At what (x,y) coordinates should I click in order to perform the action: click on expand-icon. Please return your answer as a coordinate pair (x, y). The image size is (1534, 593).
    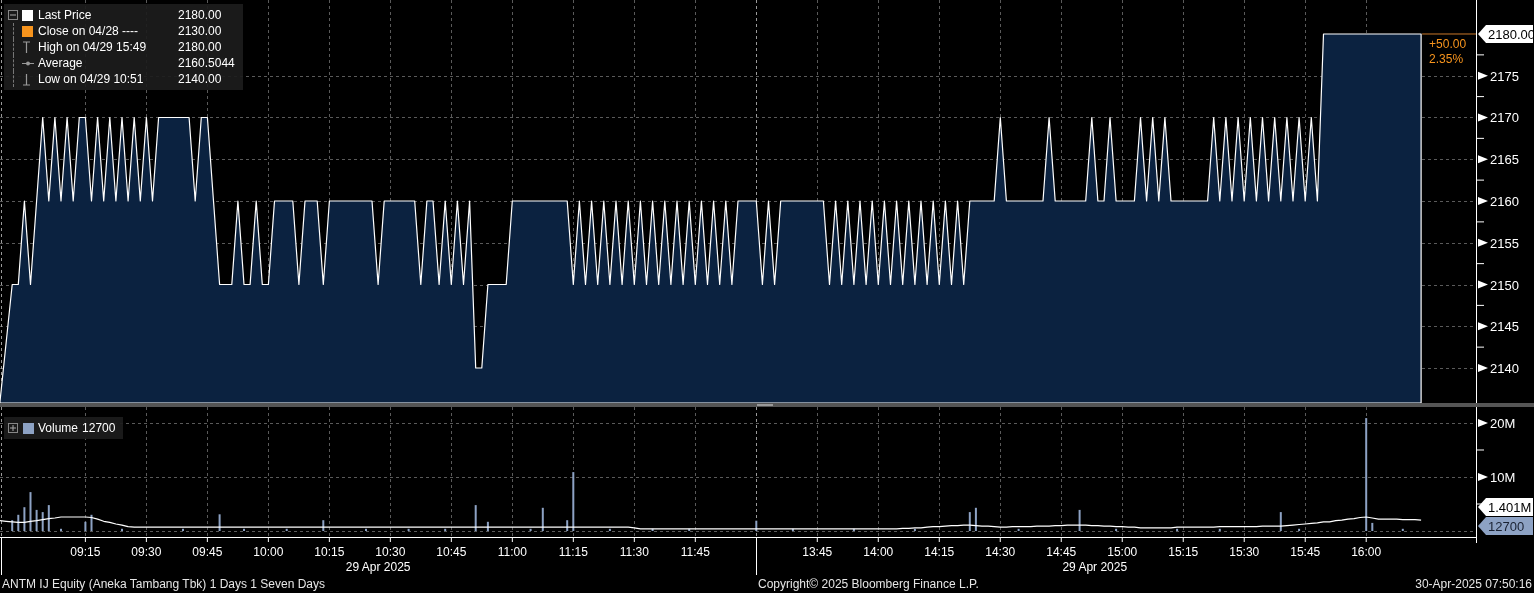
    Looking at the image, I should click on (13, 428).